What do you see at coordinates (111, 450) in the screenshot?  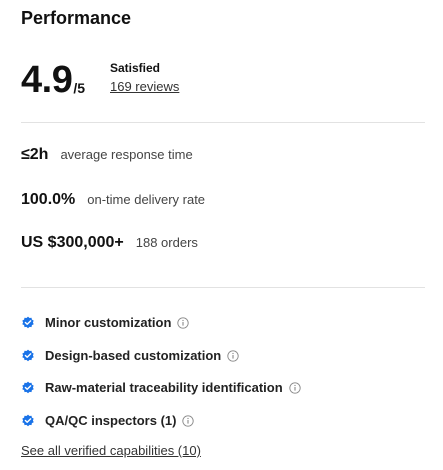 I see `see-all-capabilities-link: See all verified capabilities (10)` at bounding box center [111, 450].